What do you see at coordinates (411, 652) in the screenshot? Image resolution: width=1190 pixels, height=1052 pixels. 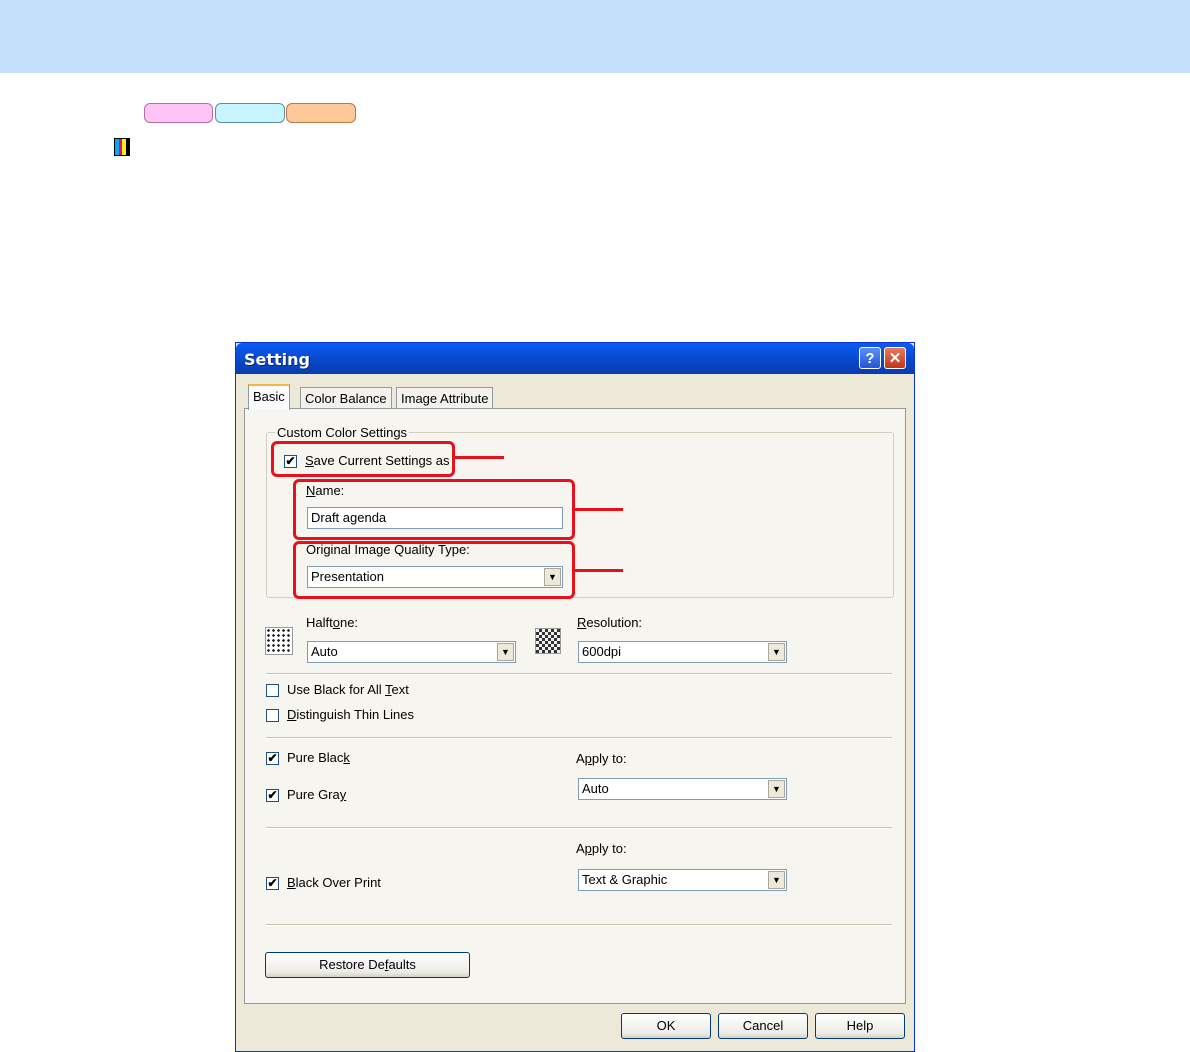 I see `halftone-select: Auto ▼` at bounding box center [411, 652].